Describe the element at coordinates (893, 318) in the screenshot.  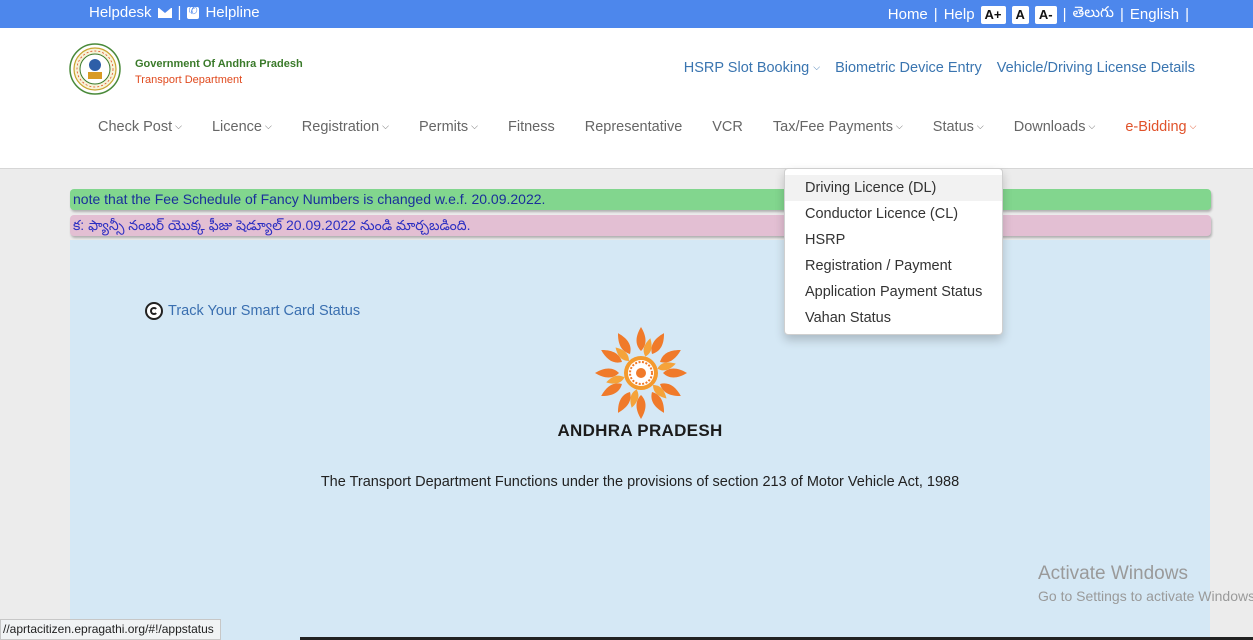
I see `menu-item-vahan-status: Vahan Status` at that location.